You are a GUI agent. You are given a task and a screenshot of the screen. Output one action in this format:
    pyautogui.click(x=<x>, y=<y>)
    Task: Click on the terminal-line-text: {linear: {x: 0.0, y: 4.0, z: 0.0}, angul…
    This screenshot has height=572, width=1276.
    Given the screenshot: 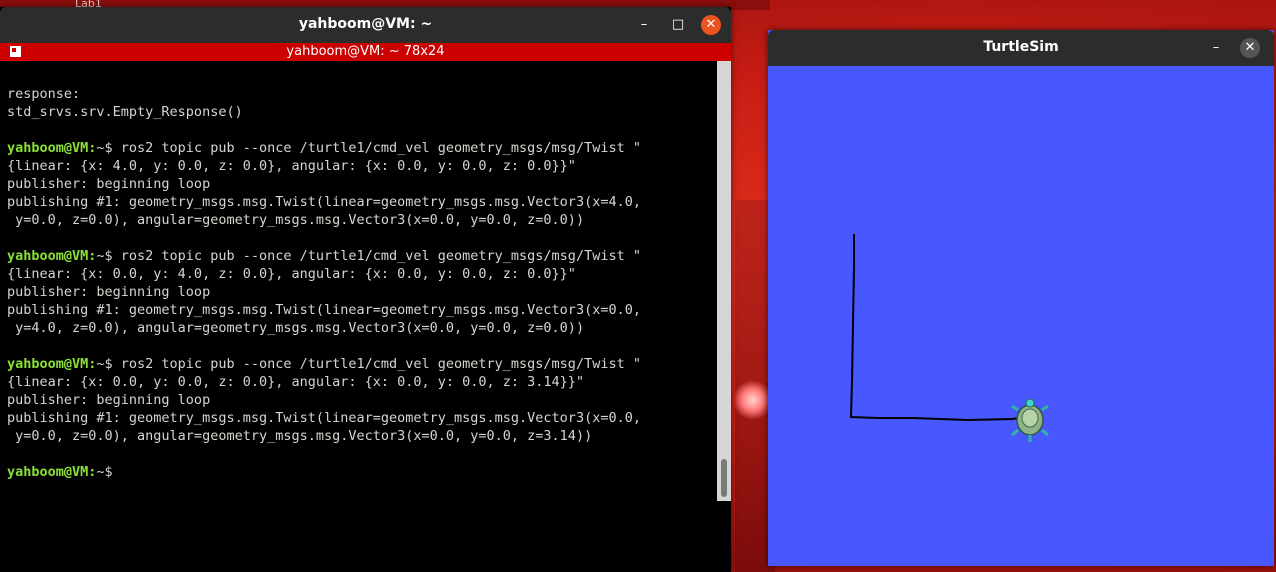 What is the action you would take?
    pyautogui.click(x=291, y=274)
    